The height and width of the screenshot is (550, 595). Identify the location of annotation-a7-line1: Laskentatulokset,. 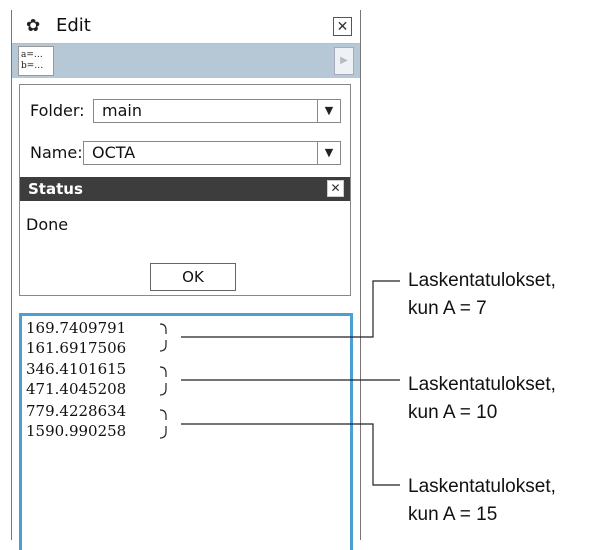
(482, 280).